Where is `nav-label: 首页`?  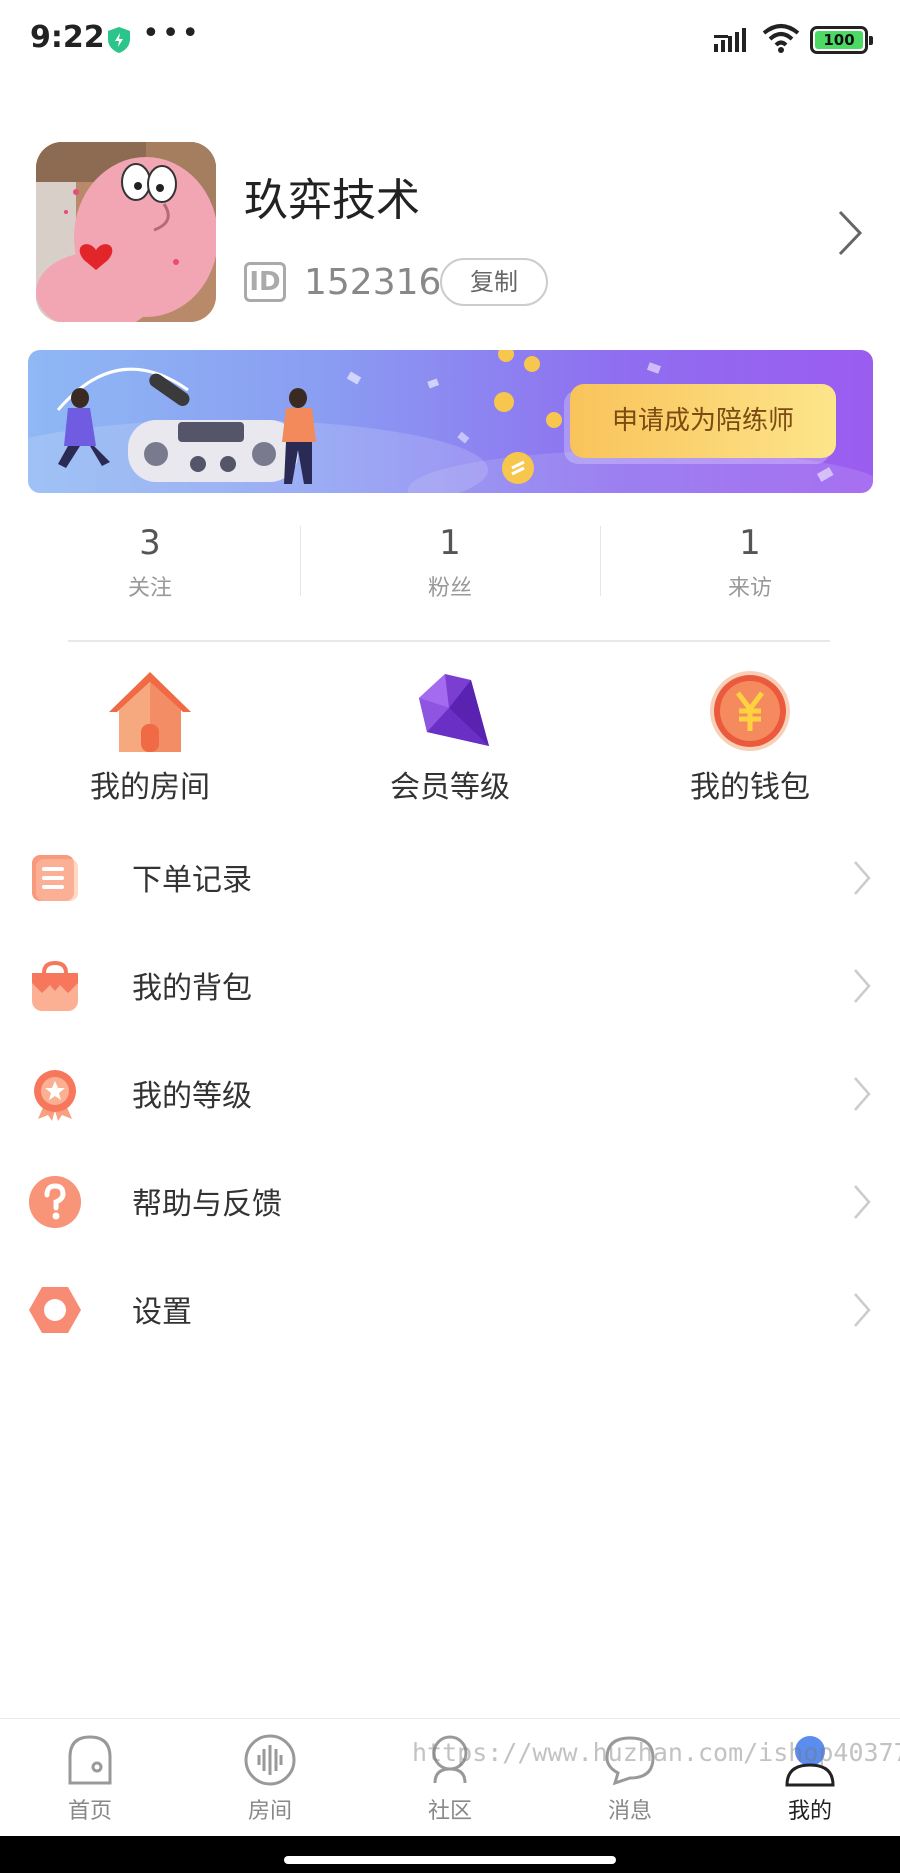 nav-label: 首页 is located at coordinates (89, 1811).